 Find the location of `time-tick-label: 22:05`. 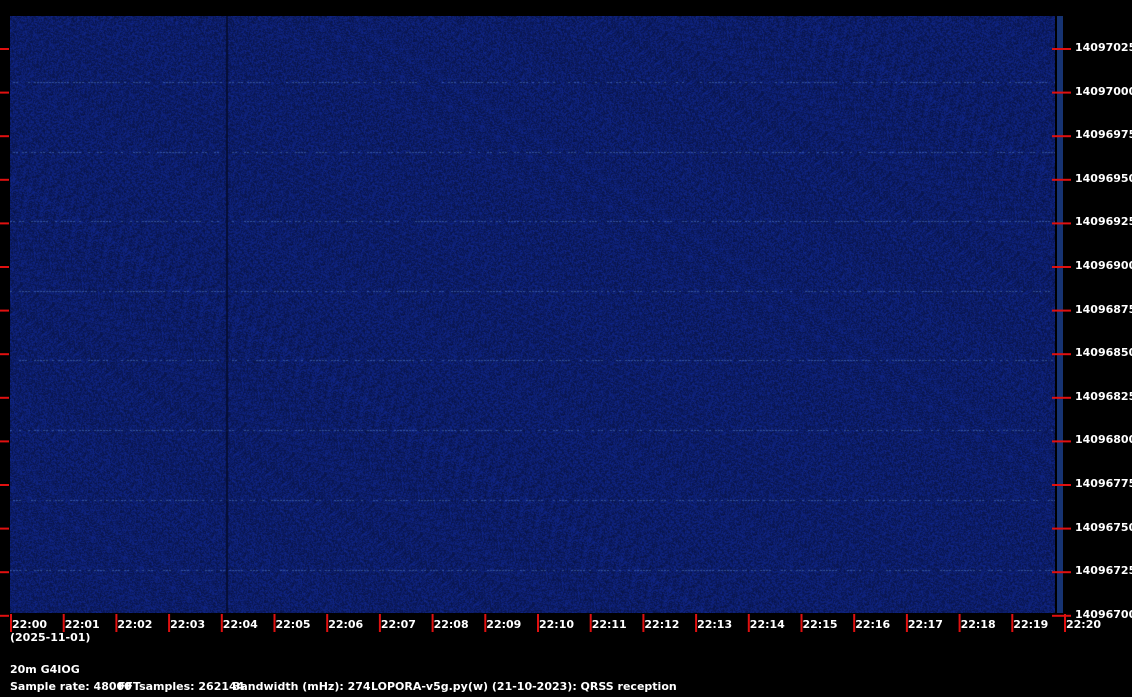

time-tick-label: 22:05 is located at coordinates (293, 624).